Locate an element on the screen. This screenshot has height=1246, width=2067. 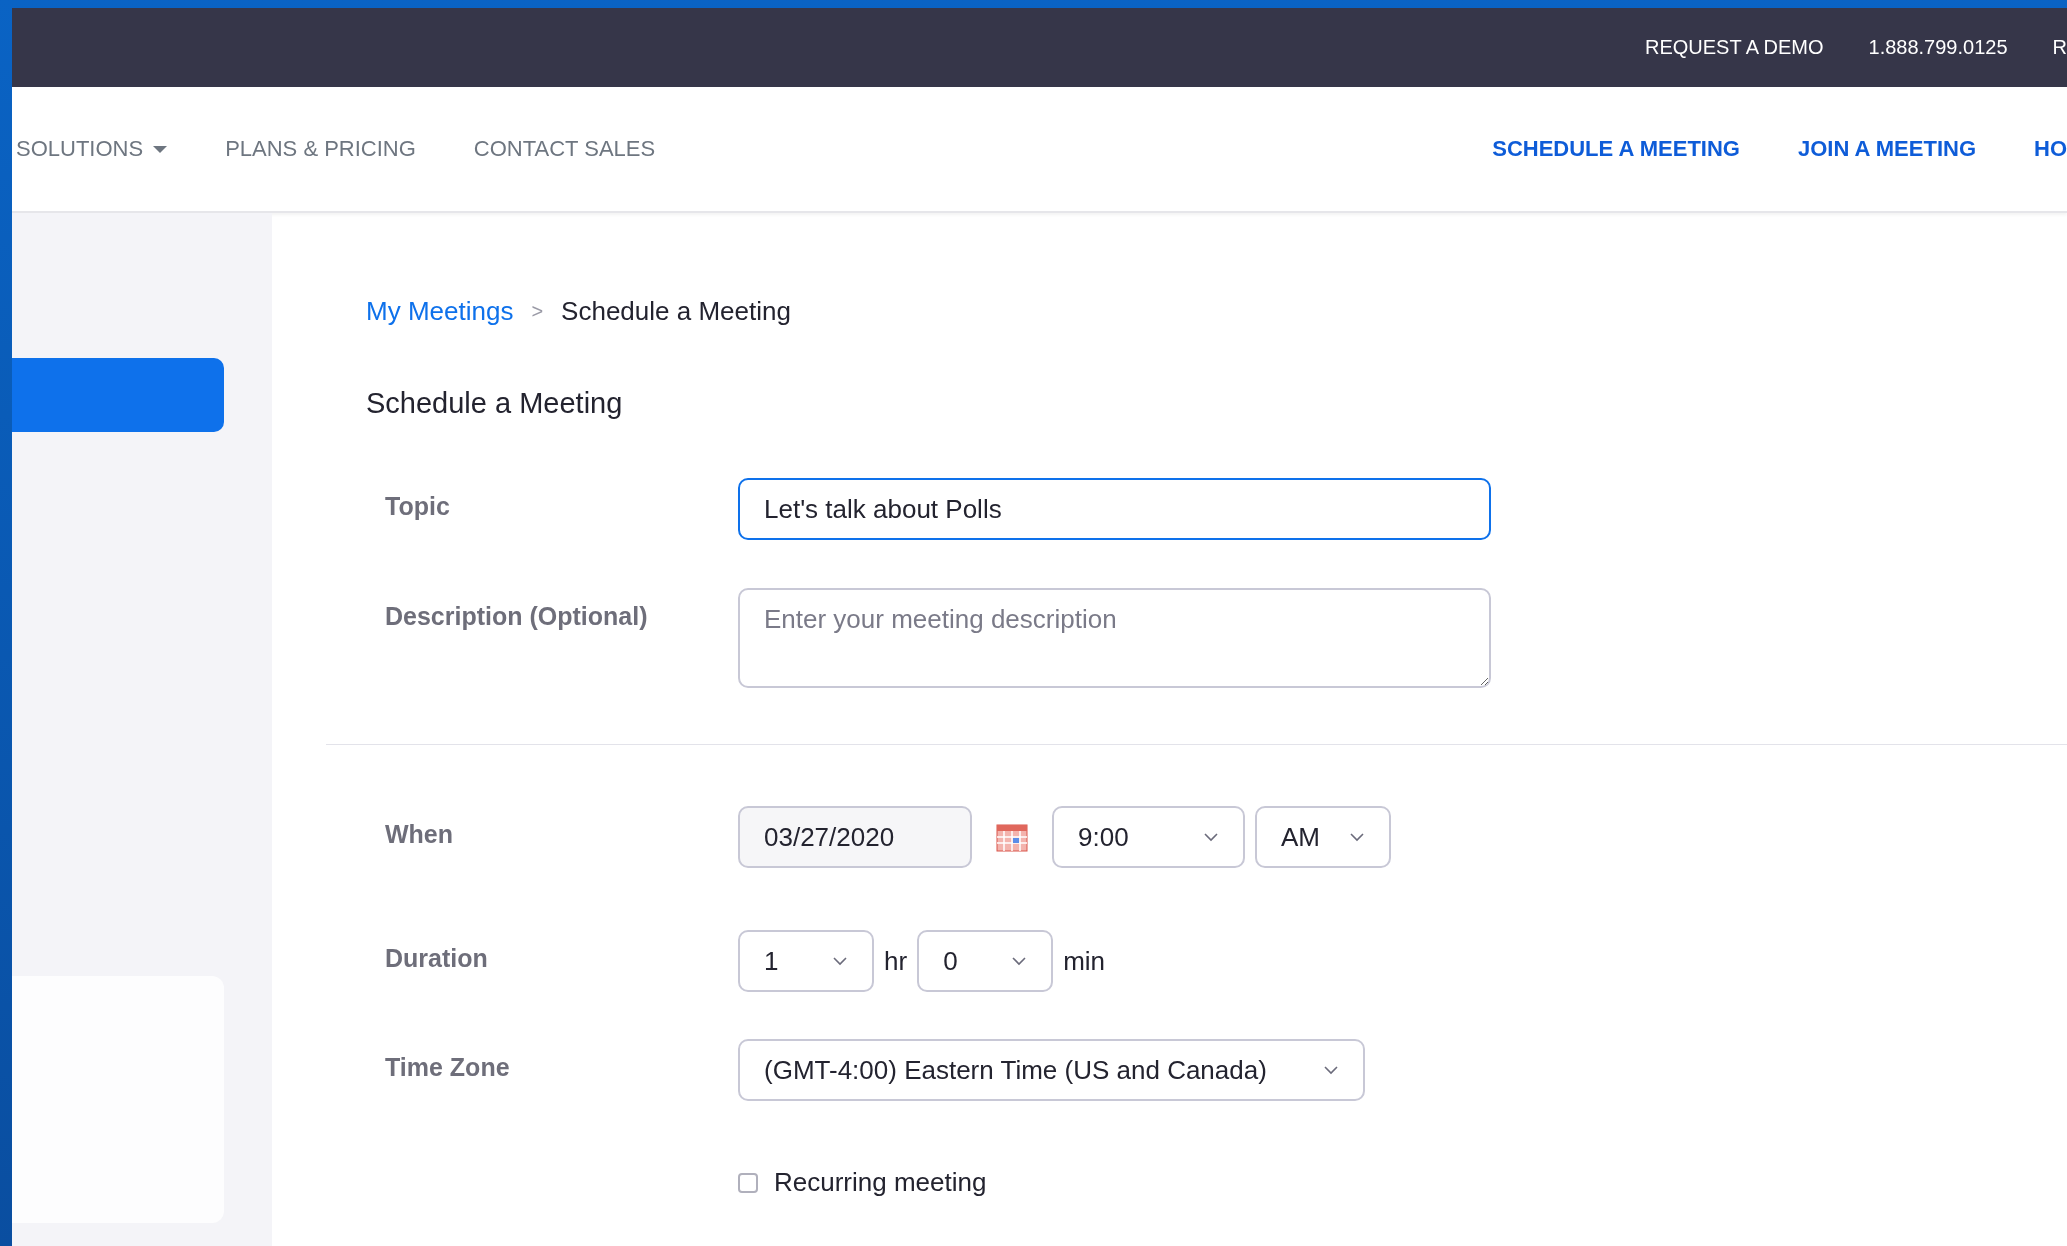
minutes-select: 0 is located at coordinates (985, 961).